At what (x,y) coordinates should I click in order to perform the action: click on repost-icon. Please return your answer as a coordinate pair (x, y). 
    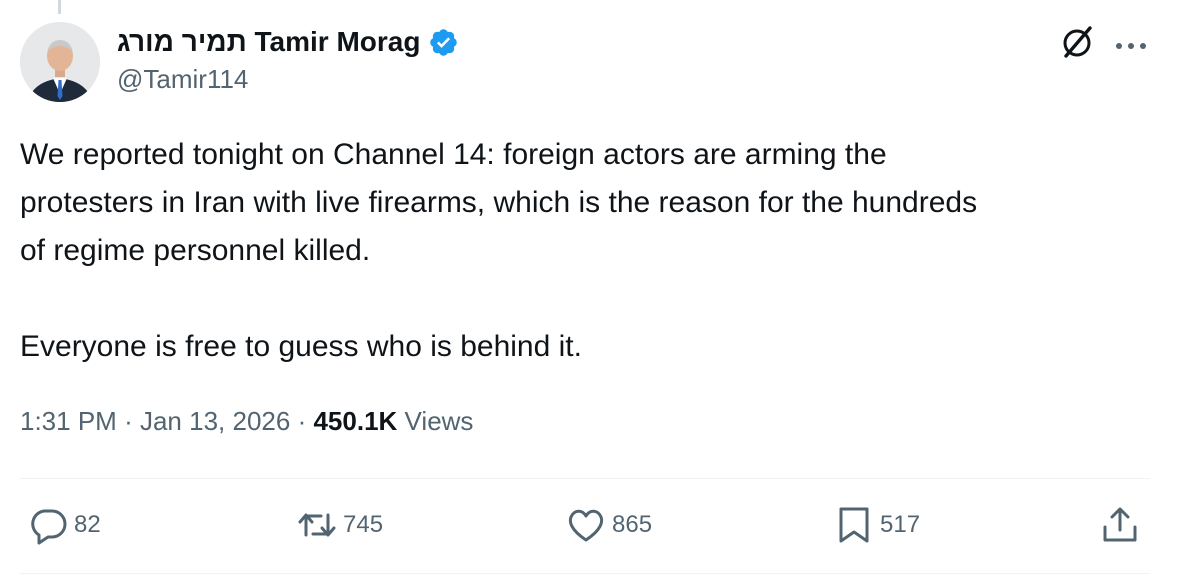
    Looking at the image, I should click on (317, 525).